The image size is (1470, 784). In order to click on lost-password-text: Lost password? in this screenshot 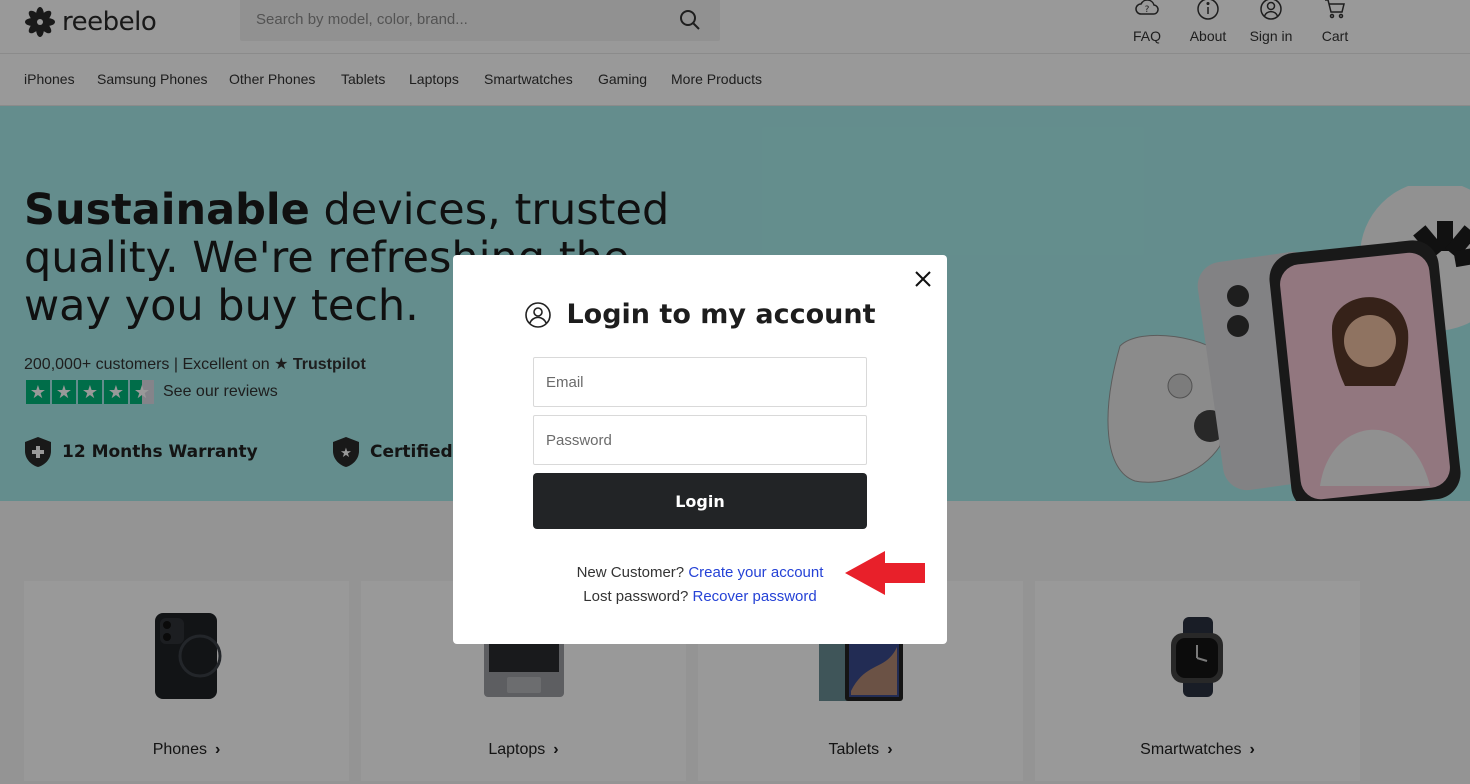, I will do `click(636, 596)`.